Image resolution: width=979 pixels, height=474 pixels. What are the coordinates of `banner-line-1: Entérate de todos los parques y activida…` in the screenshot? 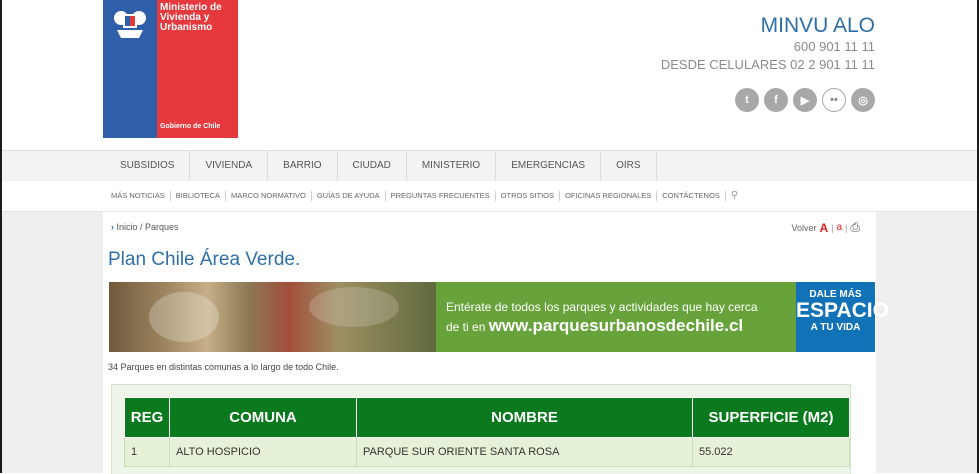 It's located at (602, 307).